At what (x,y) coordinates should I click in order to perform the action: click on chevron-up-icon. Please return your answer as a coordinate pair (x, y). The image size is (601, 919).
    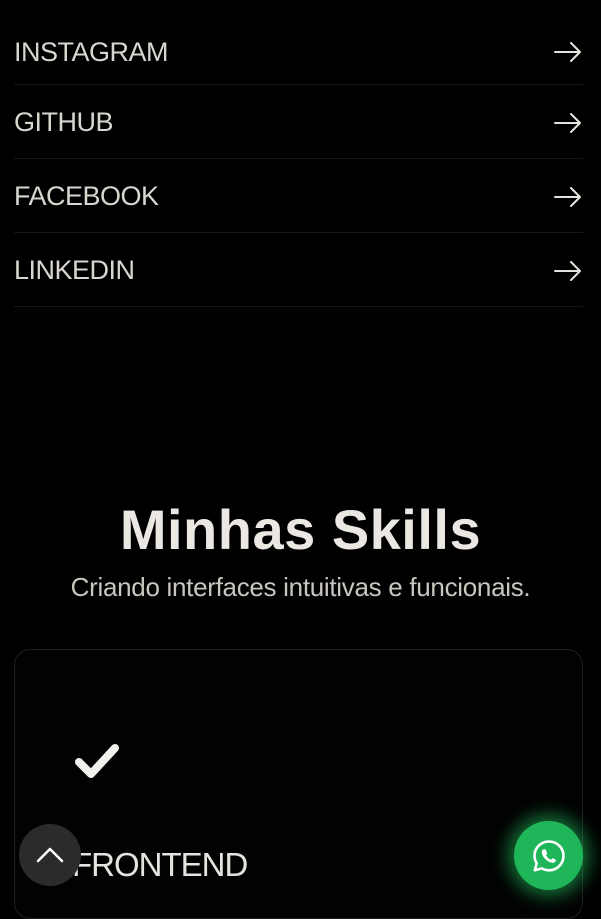
    Looking at the image, I should click on (50, 855).